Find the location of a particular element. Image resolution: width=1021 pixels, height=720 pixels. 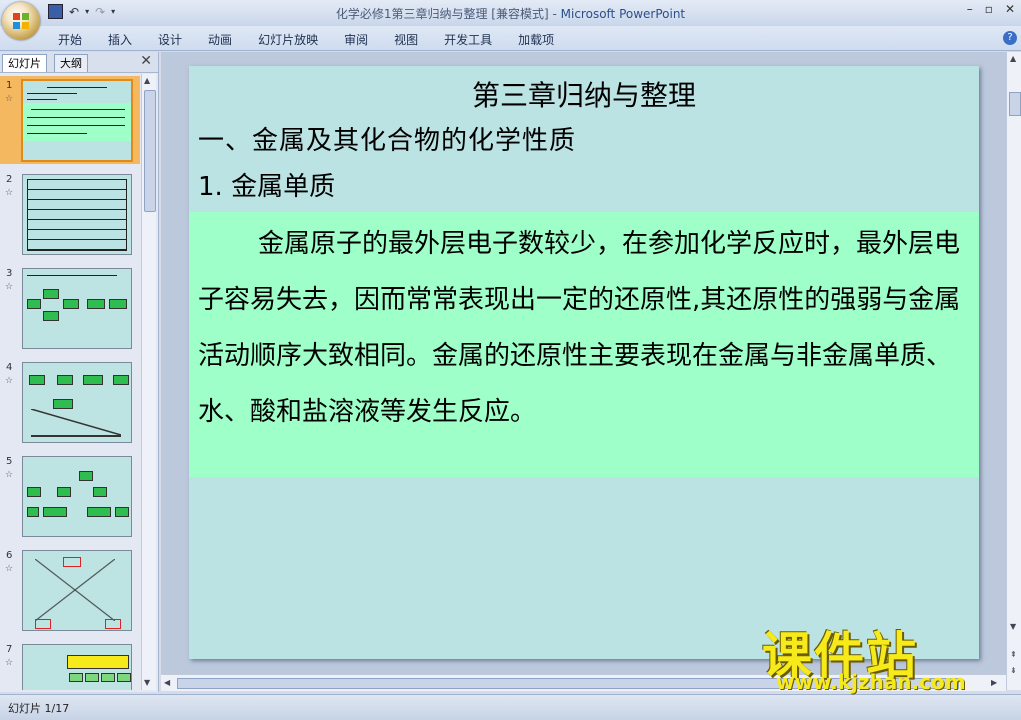

panel-tabs: 幻灯片 大纲 ✕ is located at coordinates (79, 62).